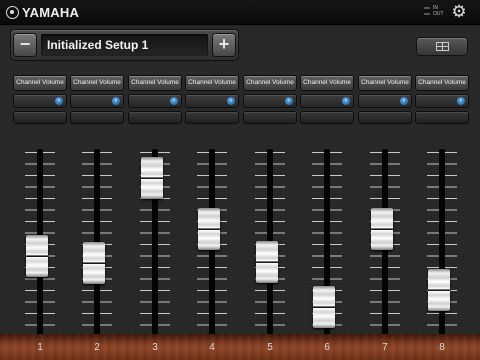 This screenshot has width=480, height=360. Describe the element at coordinates (40, 347) in the screenshot. I see `channel-number: 1` at that location.